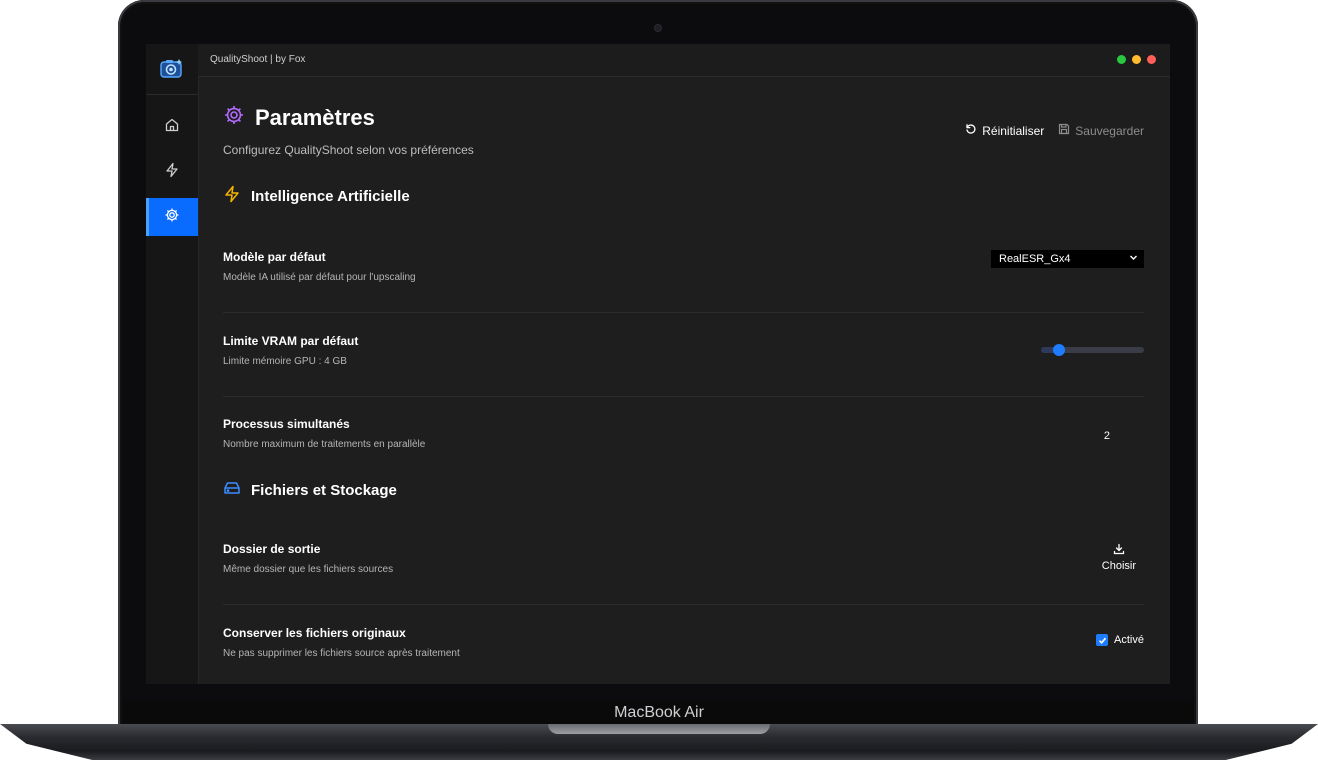 Image resolution: width=1318 pixels, height=760 pixels. Describe the element at coordinates (684, 60) in the screenshot. I see `title-bar: QualityShoot | by Fox` at that location.